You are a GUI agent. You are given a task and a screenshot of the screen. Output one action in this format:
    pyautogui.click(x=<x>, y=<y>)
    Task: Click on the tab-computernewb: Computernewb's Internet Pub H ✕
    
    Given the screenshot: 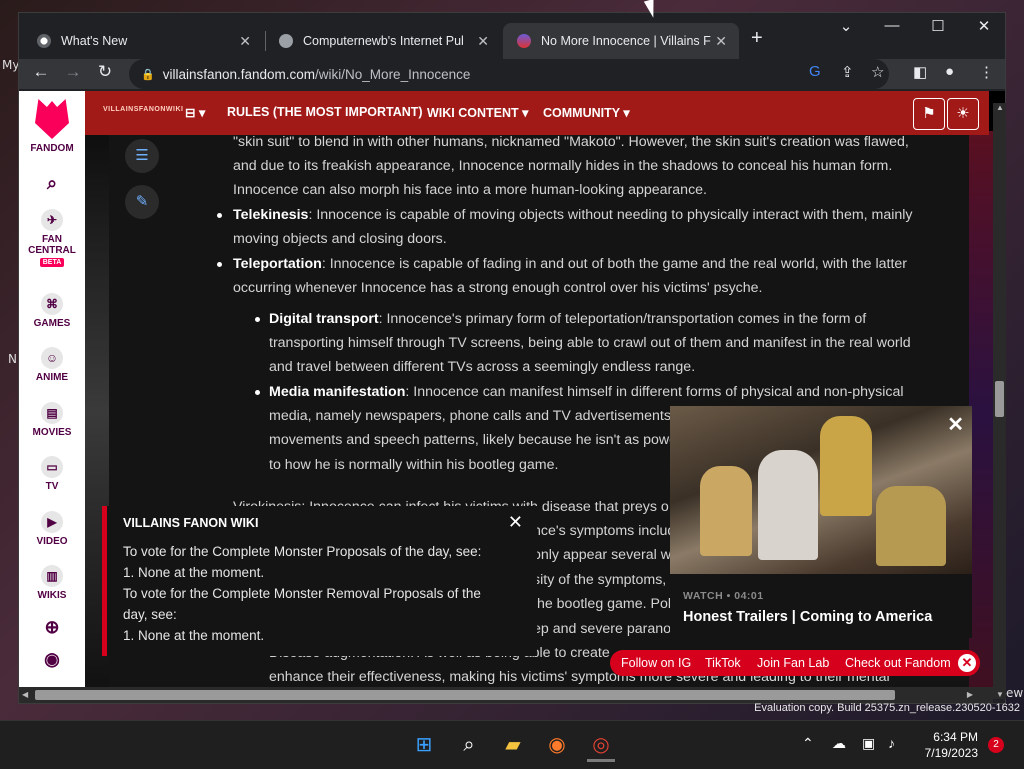 What is the action you would take?
    pyautogui.click(x=383, y=41)
    